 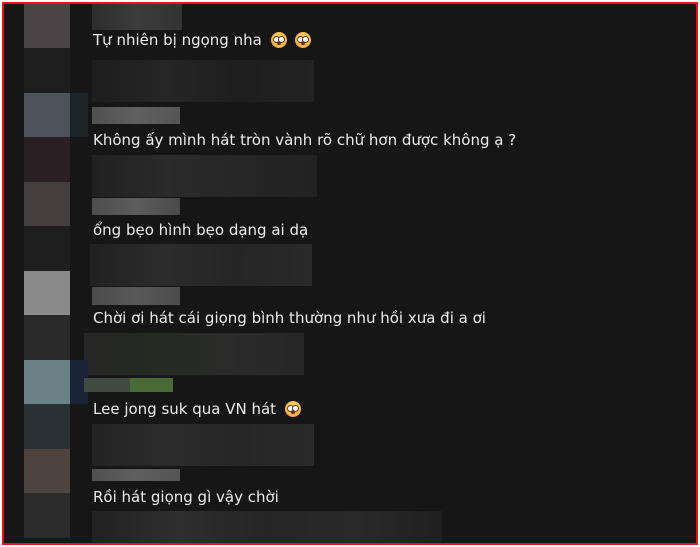 I want to click on comment-text: Tự nhiên bị ngọng nha, so click(x=202, y=40).